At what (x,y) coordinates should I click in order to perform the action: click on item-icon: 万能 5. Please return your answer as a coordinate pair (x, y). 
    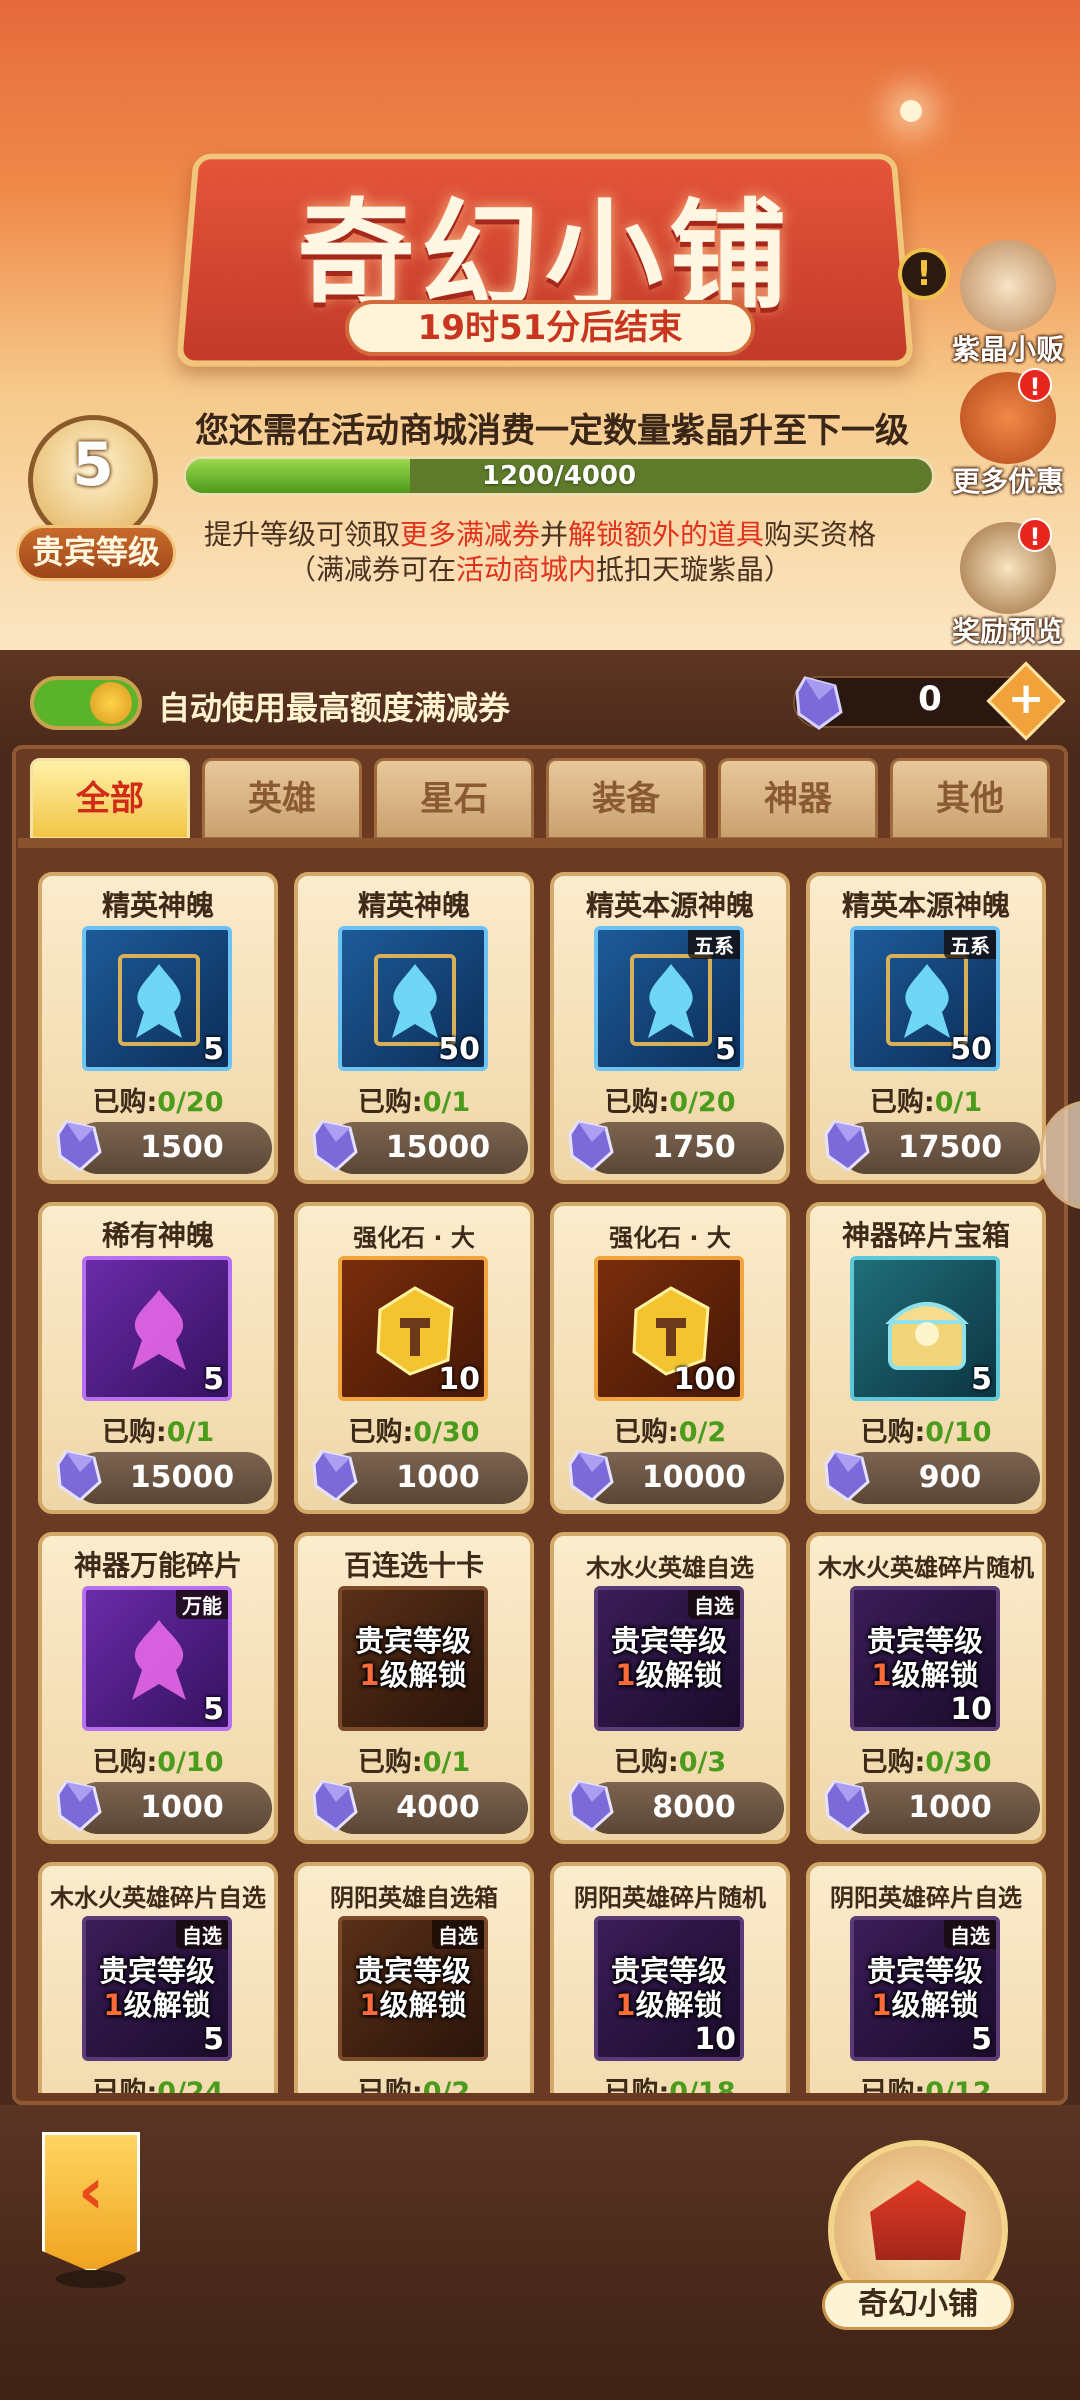
    Looking at the image, I should click on (157, 1658).